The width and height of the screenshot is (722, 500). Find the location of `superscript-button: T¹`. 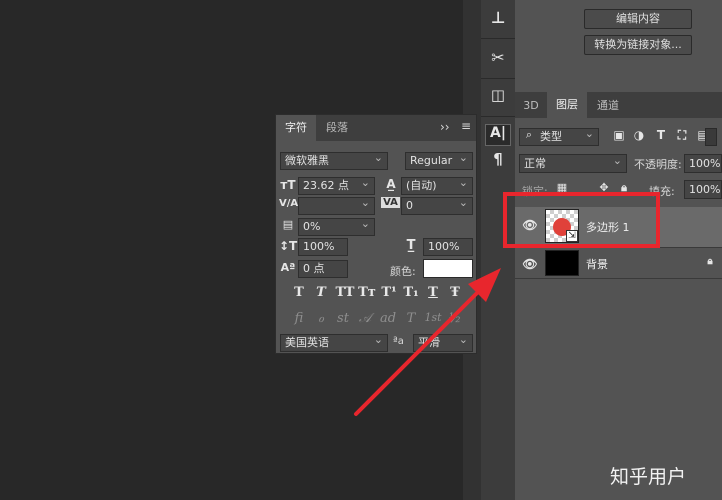

superscript-button: T¹ is located at coordinates (389, 292).